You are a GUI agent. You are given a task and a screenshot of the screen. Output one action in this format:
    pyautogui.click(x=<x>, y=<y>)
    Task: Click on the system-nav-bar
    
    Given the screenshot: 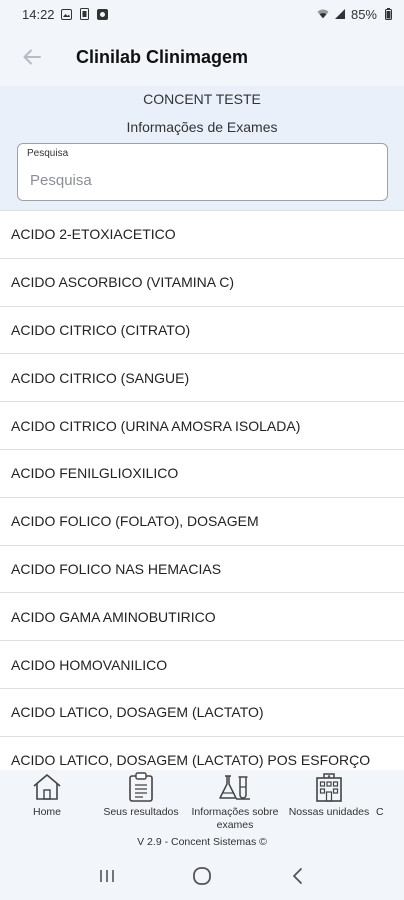 What is the action you would take?
    pyautogui.click(x=202, y=876)
    